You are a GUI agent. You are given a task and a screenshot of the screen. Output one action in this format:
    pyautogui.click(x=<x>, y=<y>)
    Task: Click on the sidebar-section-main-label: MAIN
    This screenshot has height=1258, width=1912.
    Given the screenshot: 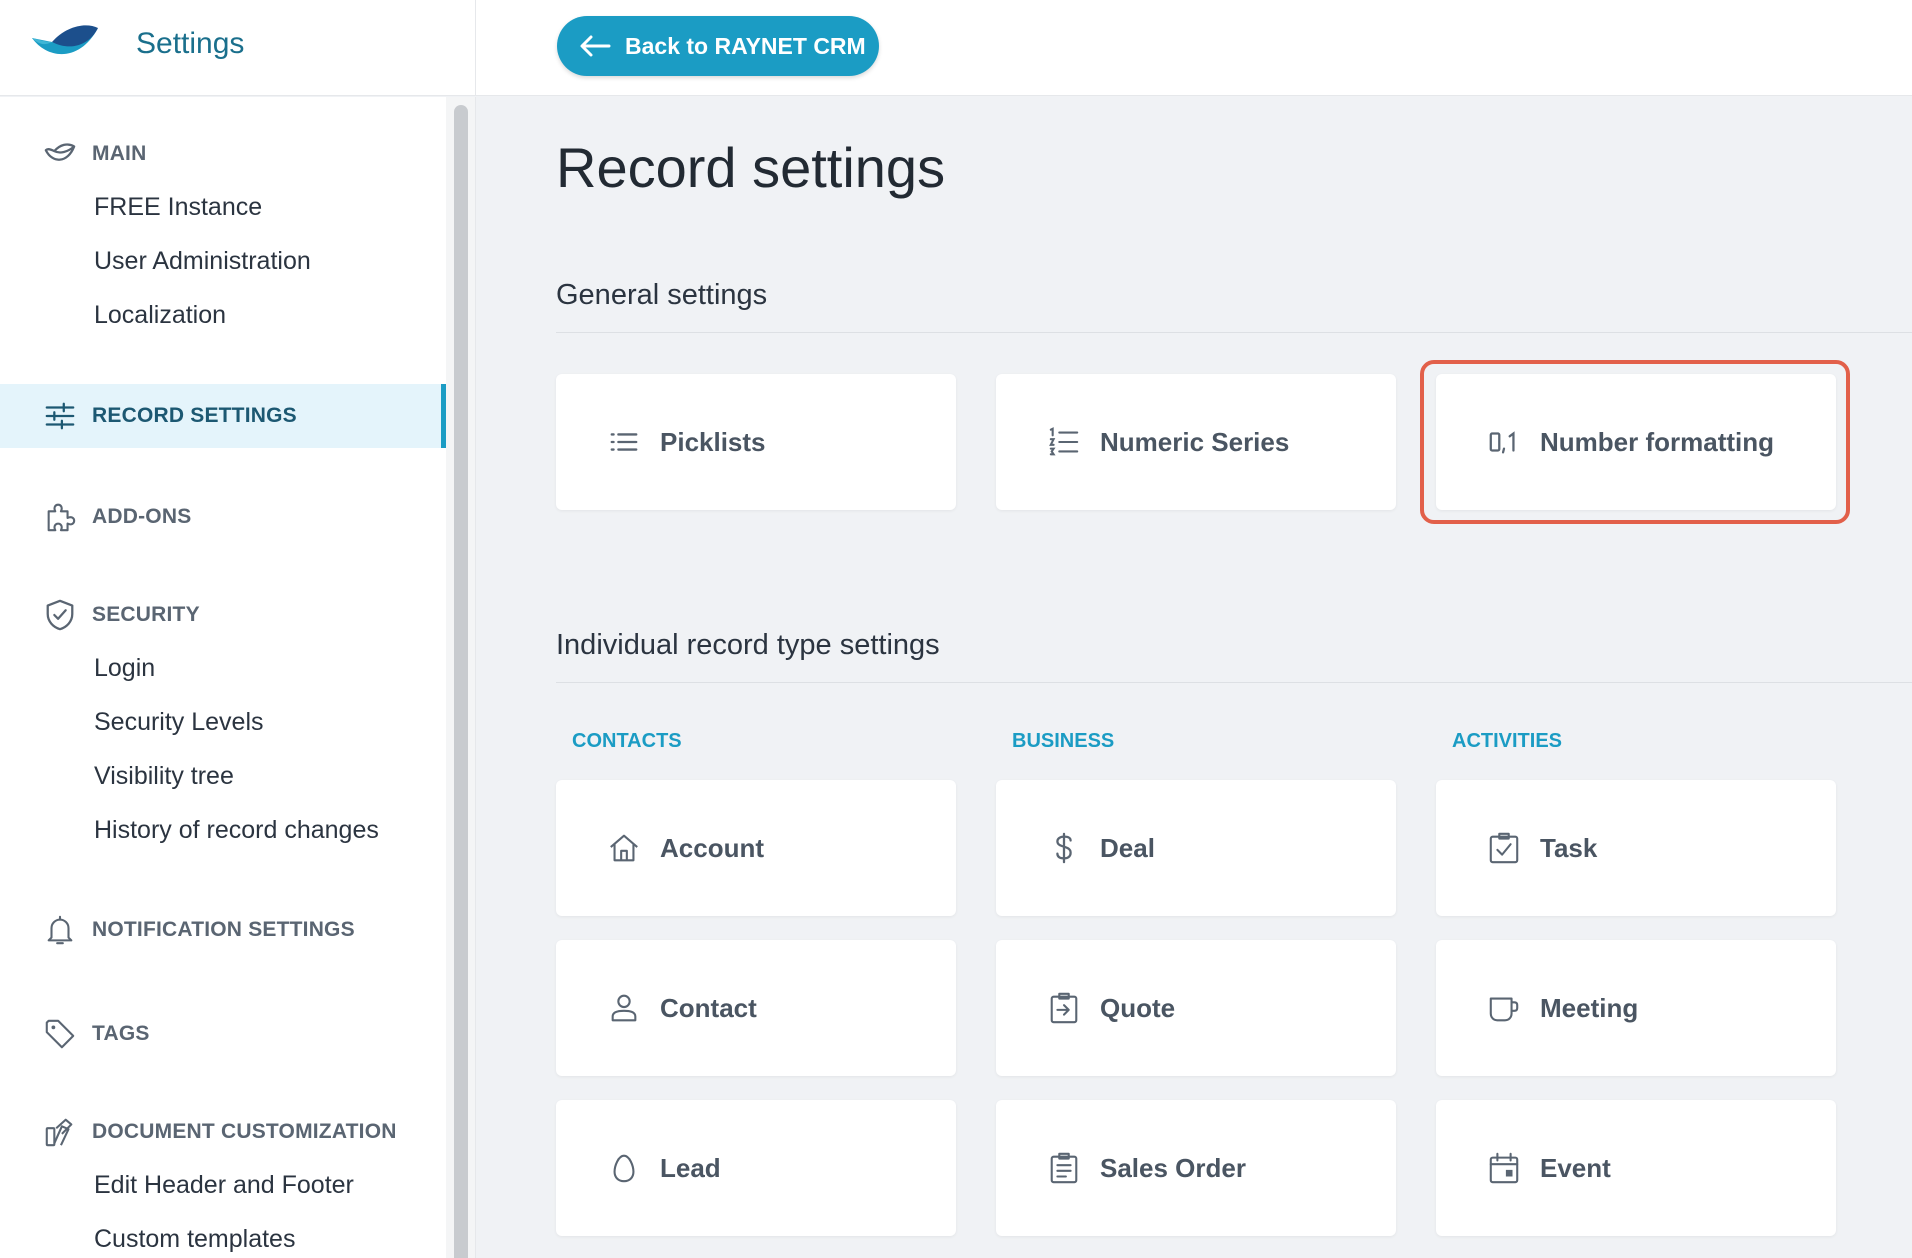 What is the action you would take?
    pyautogui.click(x=119, y=153)
    